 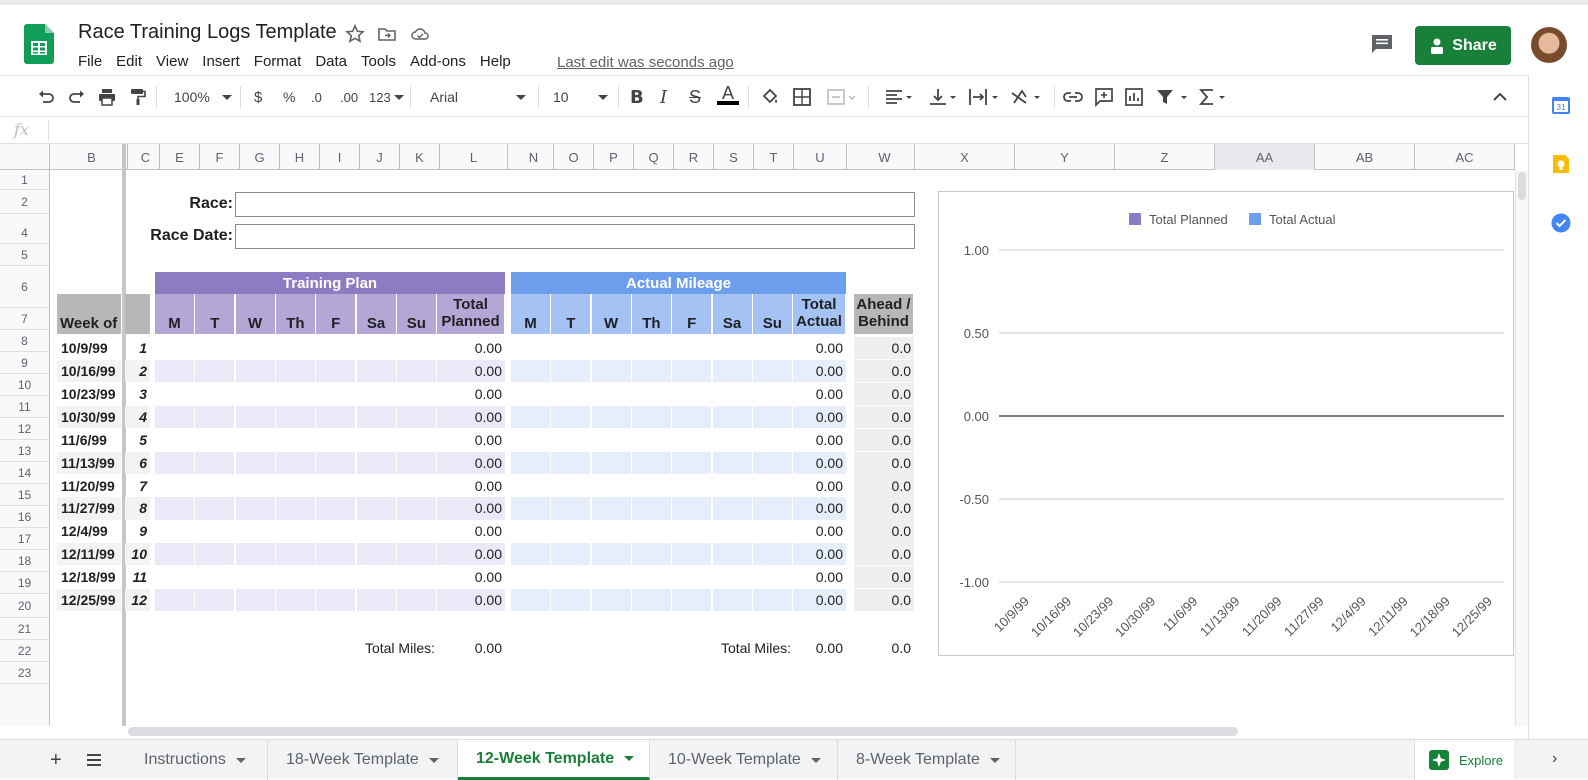 I want to click on filter-icon, so click(x=1173, y=97).